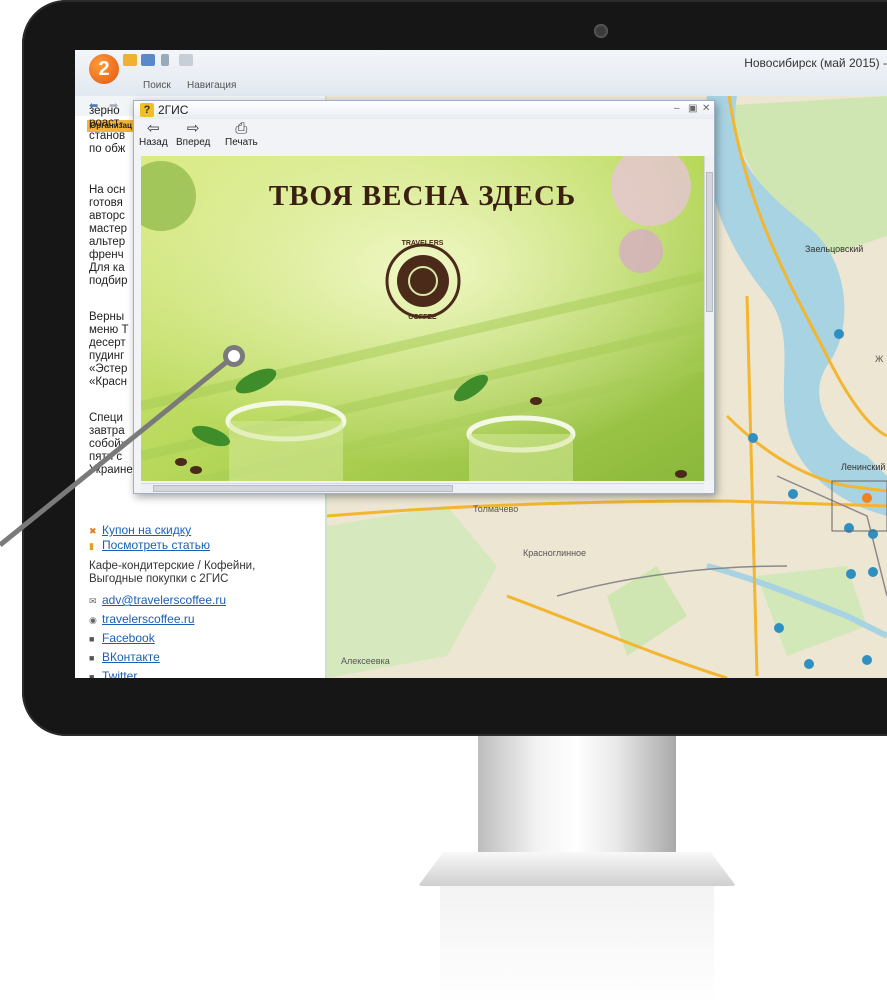 The width and height of the screenshot is (887, 1006). I want to click on dialog-title: 2ГИС, so click(173, 110).